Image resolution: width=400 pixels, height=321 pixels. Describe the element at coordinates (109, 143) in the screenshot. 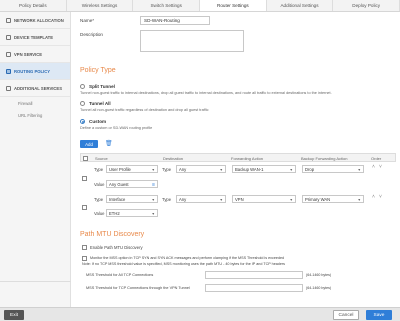

I see `trash-icon: 🗑` at that location.